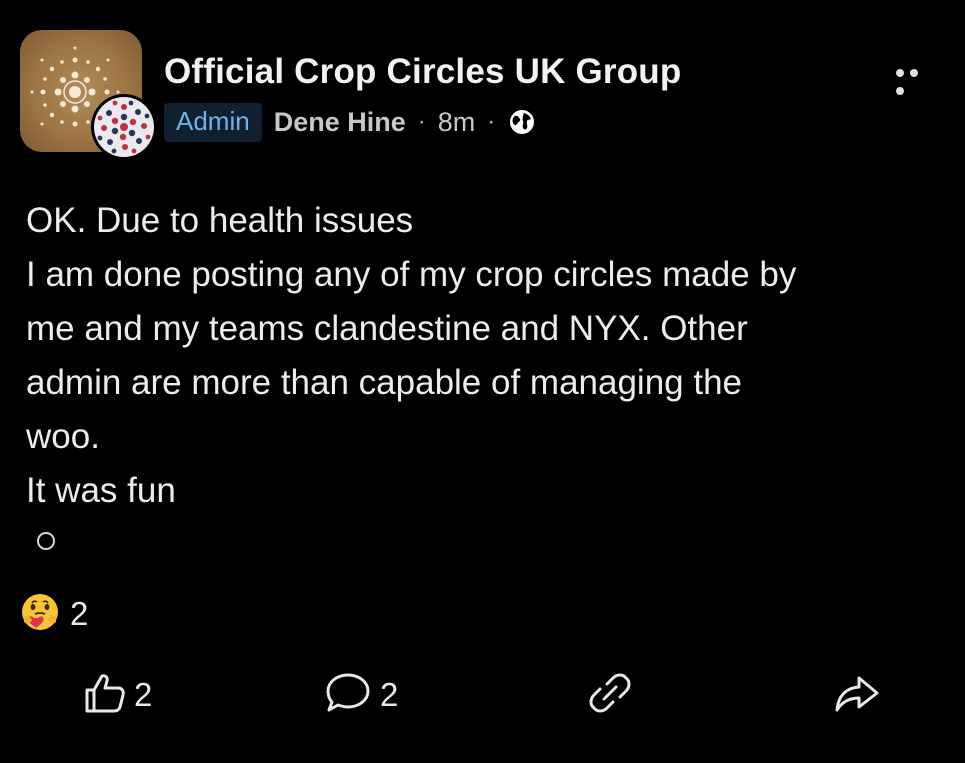  Describe the element at coordinates (522, 122) in the screenshot. I see `globe-icon` at that location.